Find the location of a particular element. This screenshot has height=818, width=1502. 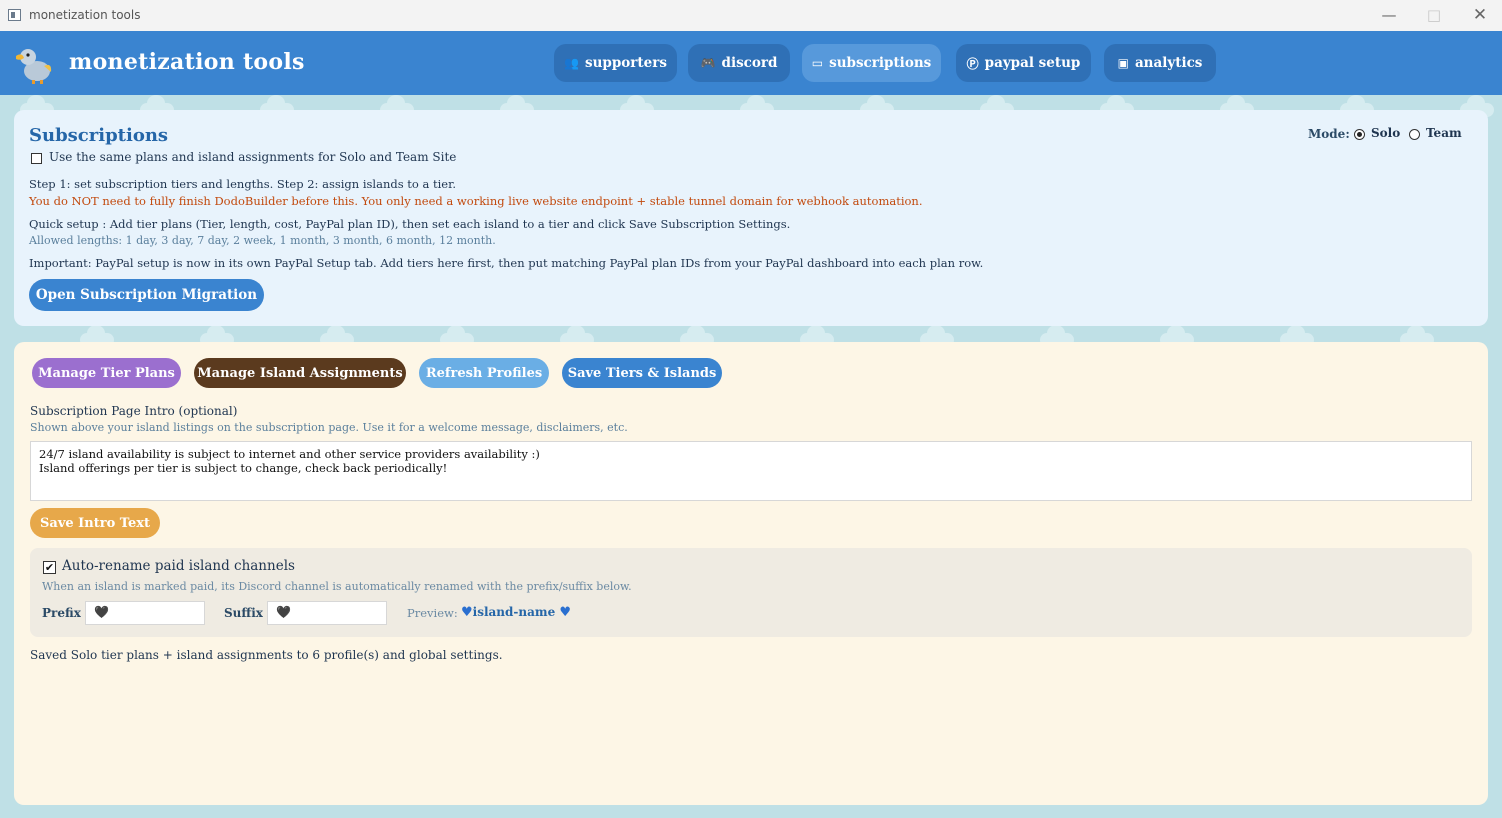

mode-solo-radio is located at coordinates (1359, 134).